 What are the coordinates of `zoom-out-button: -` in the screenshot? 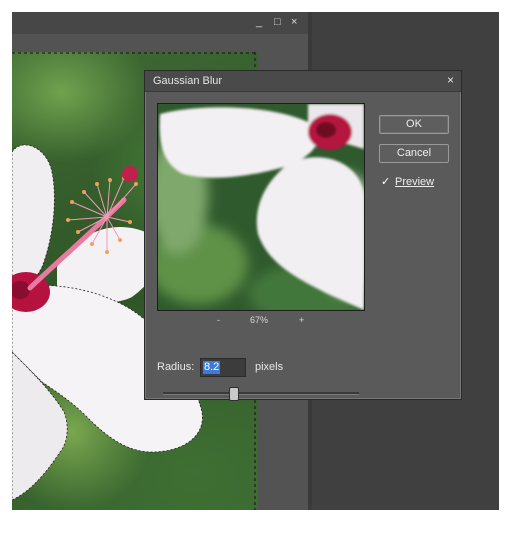 It's located at (218, 320).